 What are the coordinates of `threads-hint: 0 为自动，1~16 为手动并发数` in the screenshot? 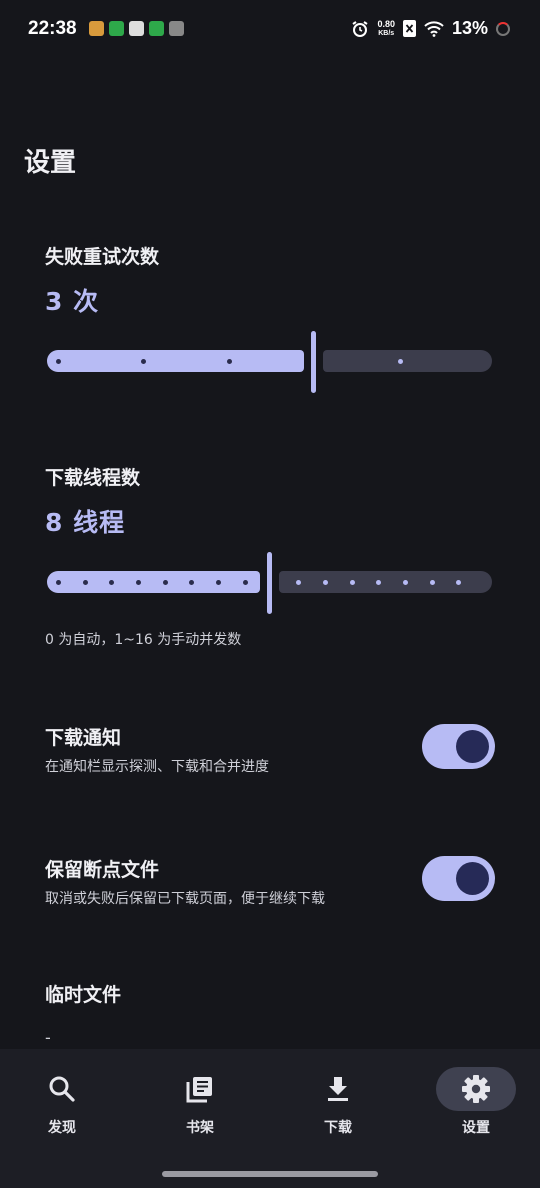 It's located at (143, 640).